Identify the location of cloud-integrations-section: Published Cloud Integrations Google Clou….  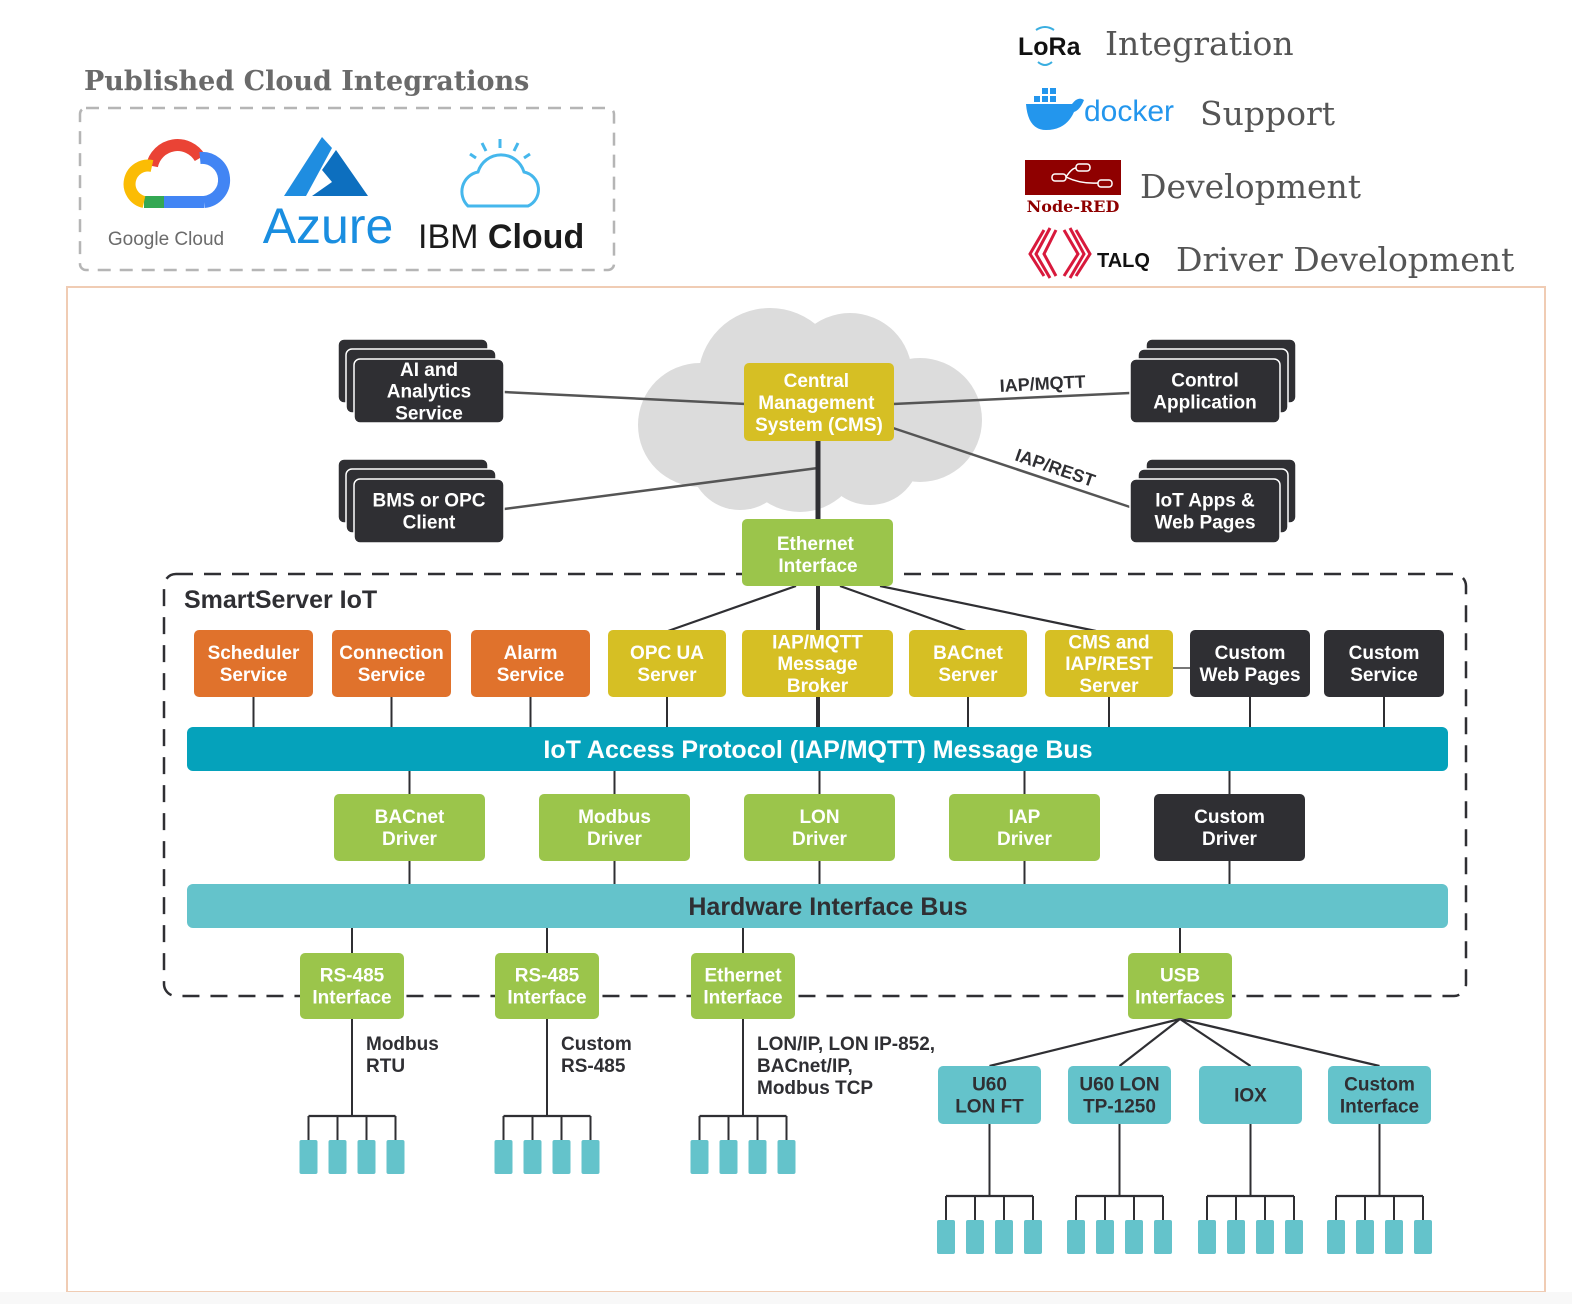
(347, 169).